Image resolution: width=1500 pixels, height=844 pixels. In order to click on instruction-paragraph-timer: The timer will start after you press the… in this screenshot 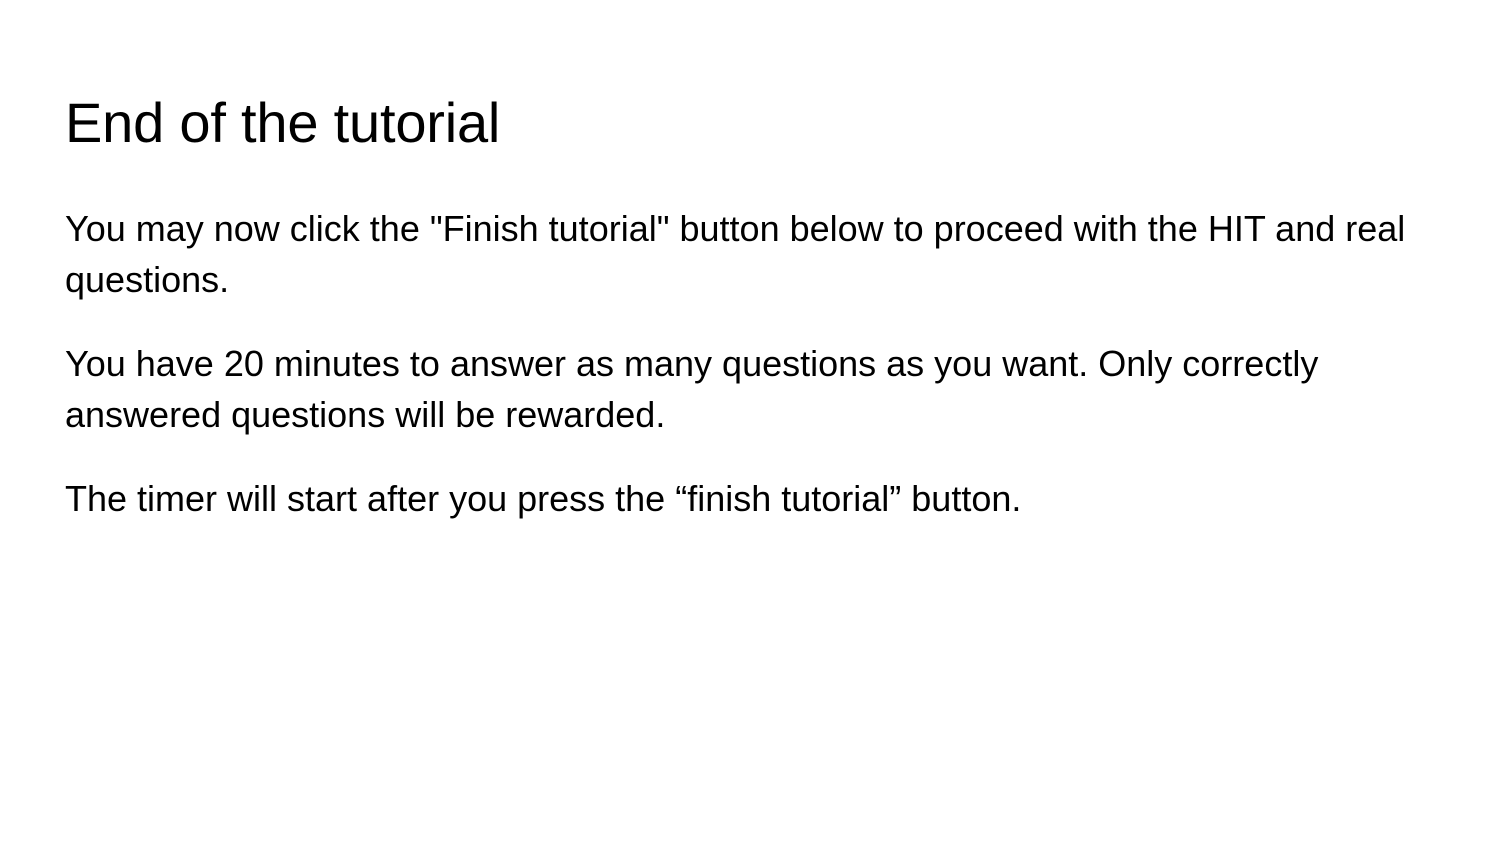, I will do `click(543, 498)`.